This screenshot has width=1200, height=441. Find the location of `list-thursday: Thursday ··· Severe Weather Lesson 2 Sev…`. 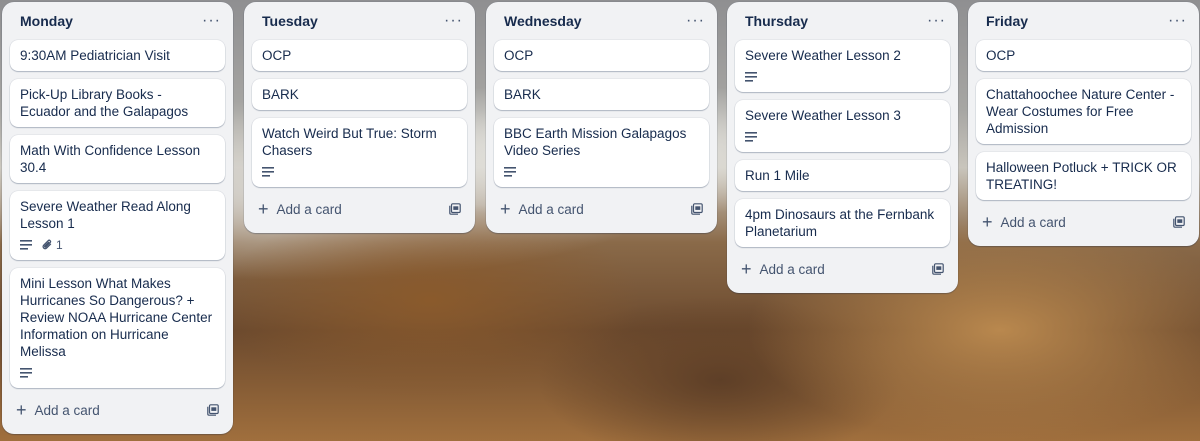

list-thursday: Thursday ··· Severe Weather Lesson 2 Sev… is located at coordinates (842, 147).